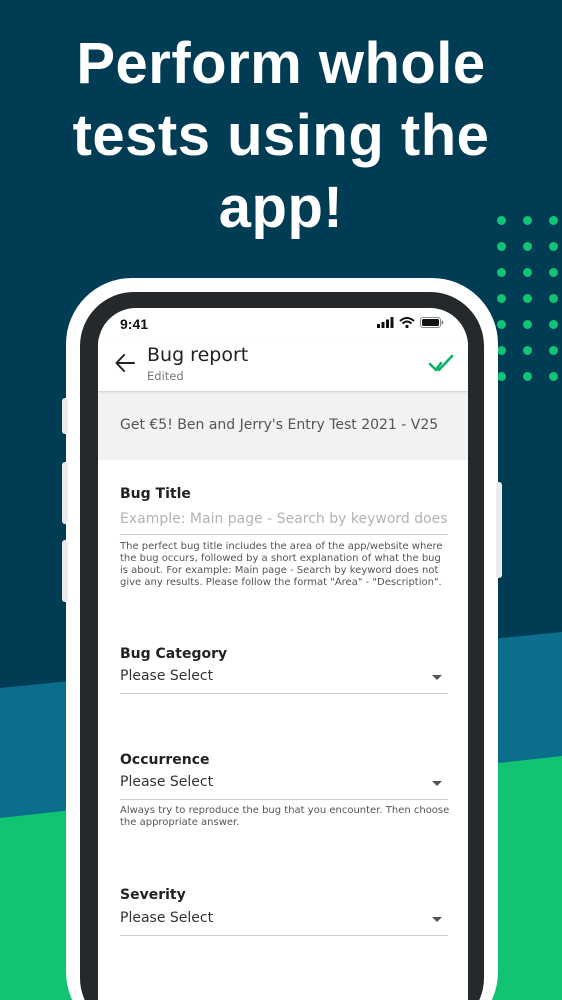  Describe the element at coordinates (284, 786) in the screenshot. I see `occurrence-select: Please Select` at that location.